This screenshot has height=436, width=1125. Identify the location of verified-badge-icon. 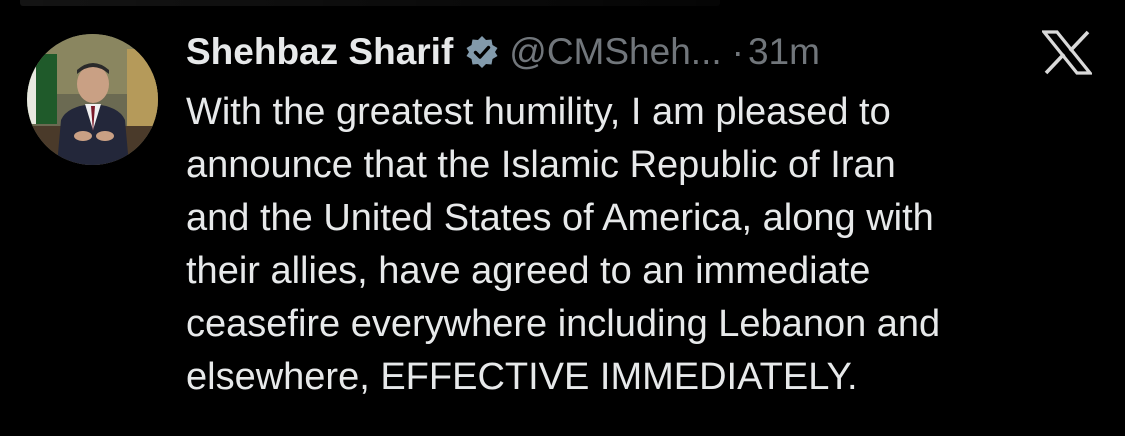
(482, 52).